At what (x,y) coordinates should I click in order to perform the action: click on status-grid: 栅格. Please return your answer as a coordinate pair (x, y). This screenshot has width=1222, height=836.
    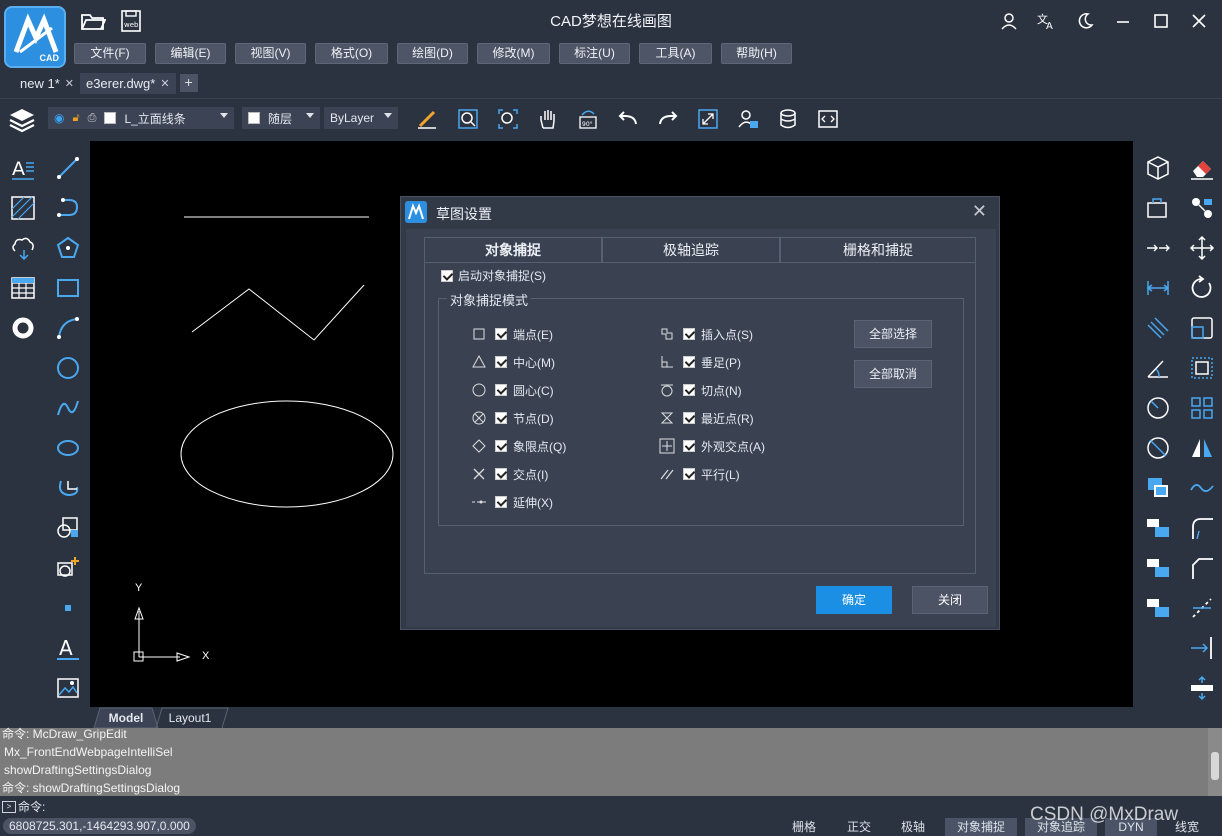
    Looking at the image, I should click on (804, 827).